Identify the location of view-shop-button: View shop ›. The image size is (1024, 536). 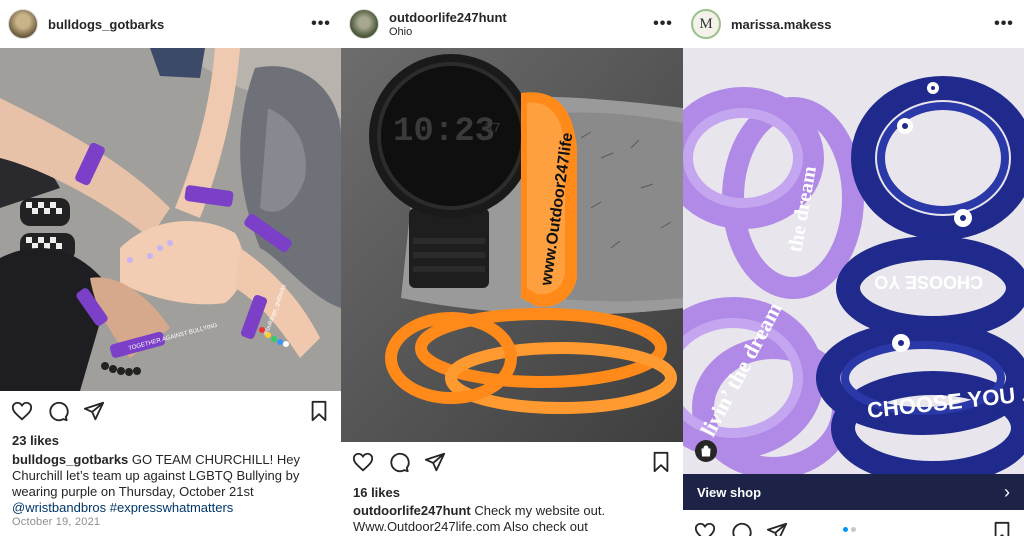
(853, 492).